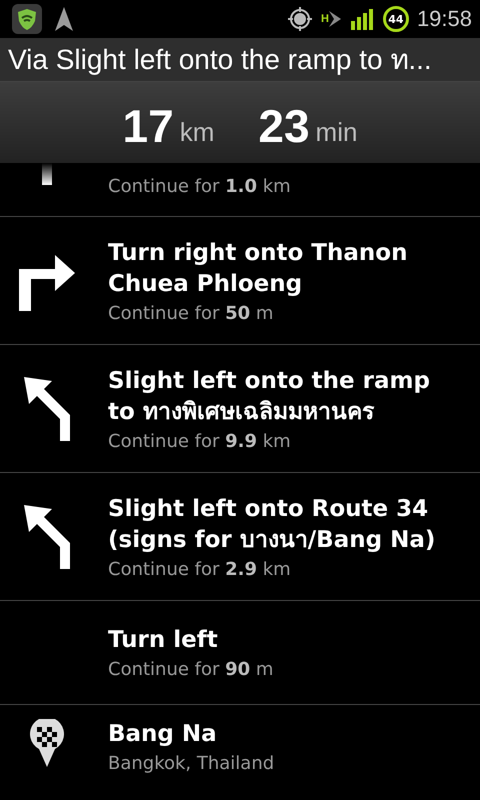 The height and width of the screenshot is (800, 480). Describe the element at coordinates (258, 268) in the screenshot. I see `step-instruction: Turn right onto Thanon Chuea Phloeng` at that location.